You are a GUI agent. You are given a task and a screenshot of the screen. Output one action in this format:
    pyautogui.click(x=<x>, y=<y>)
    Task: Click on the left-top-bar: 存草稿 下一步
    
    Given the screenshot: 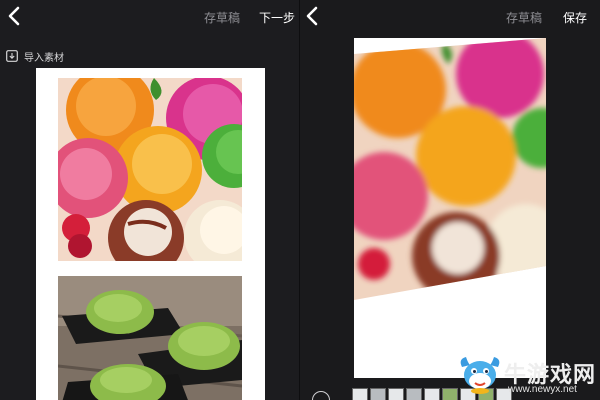 What is the action you would take?
    pyautogui.click(x=150, y=16)
    